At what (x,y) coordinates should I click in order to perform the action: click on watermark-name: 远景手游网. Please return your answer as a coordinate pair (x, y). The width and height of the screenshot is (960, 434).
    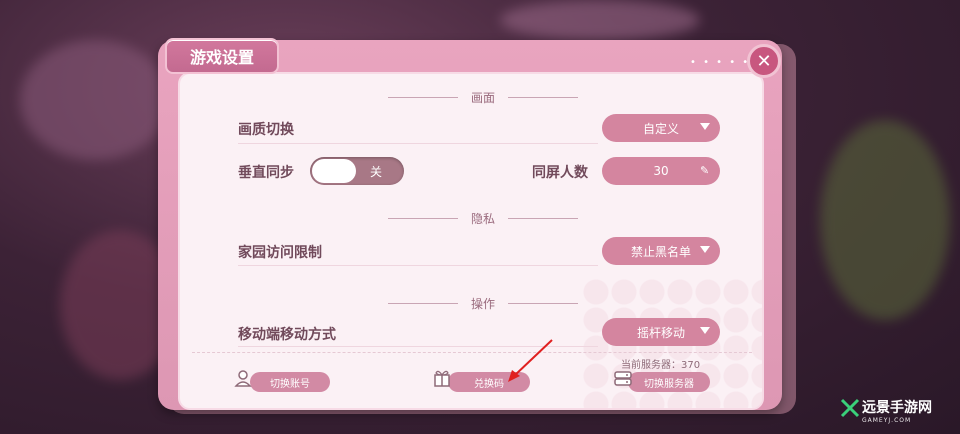
    Looking at the image, I should click on (897, 408).